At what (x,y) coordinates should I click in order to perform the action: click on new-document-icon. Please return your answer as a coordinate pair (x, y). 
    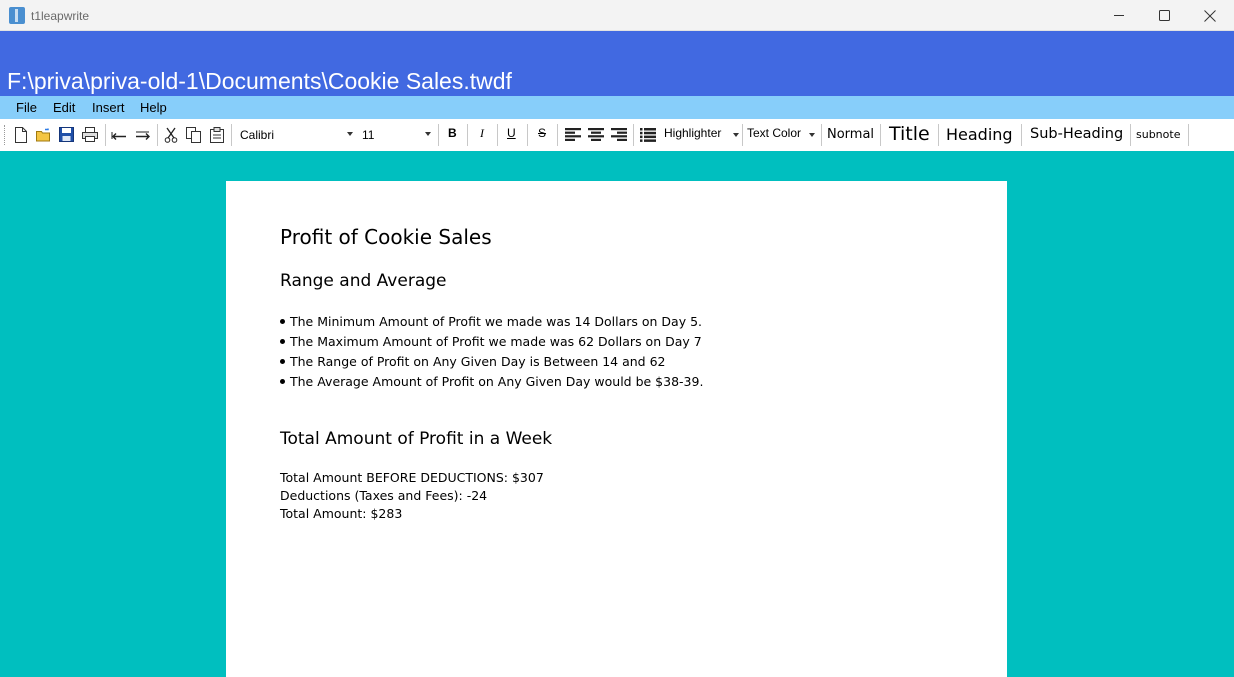
    Looking at the image, I should click on (20, 134).